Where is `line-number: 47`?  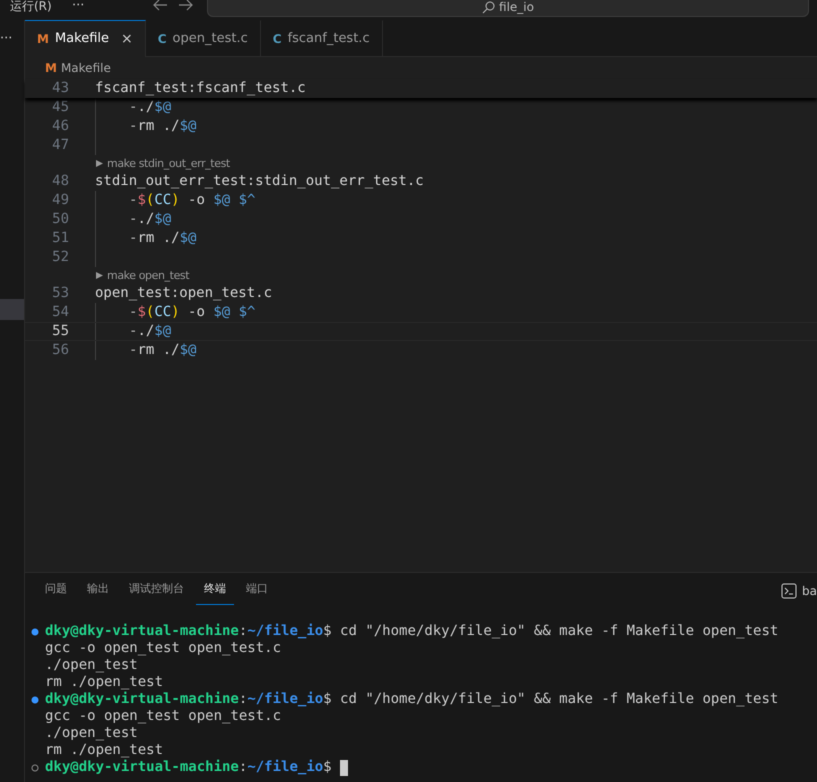
line-number: 47 is located at coordinates (60, 145).